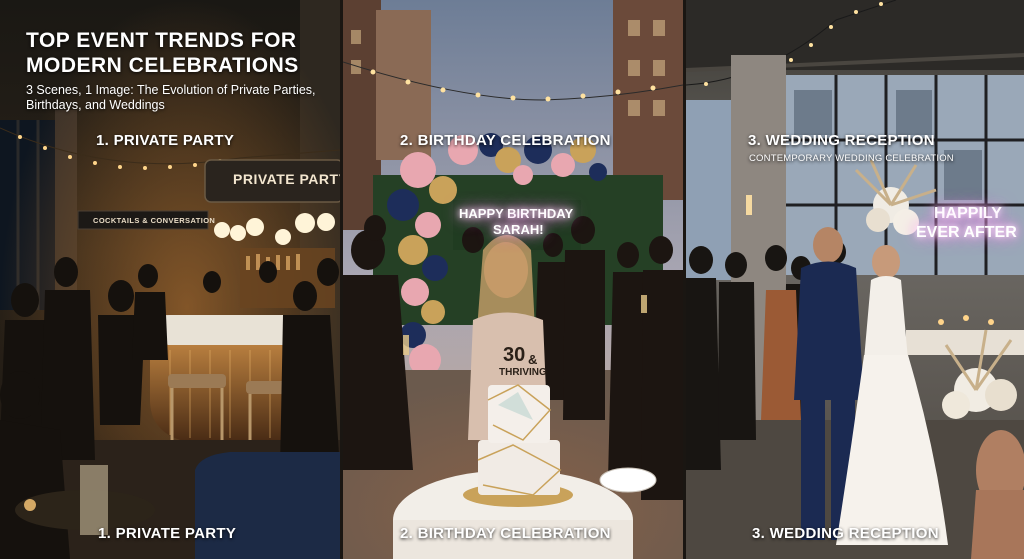  What do you see at coordinates (167, 533) in the screenshot?
I see `private-party-footer-label: 1. PRIVATE PARTY` at bounding box center [167, 533].